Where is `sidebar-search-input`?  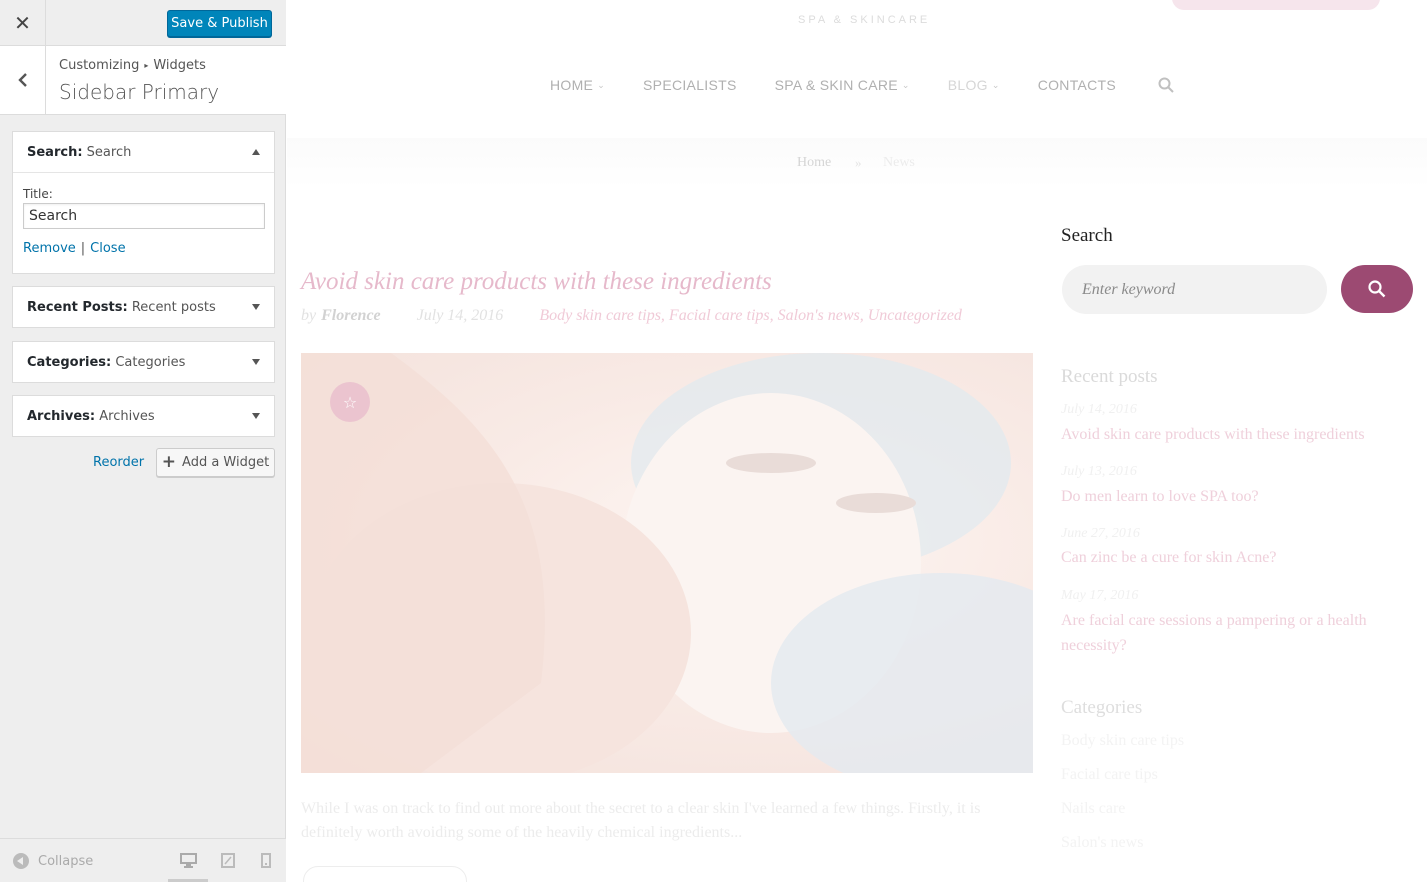
sidebar-search-input is located at coordinates (1194, 289).